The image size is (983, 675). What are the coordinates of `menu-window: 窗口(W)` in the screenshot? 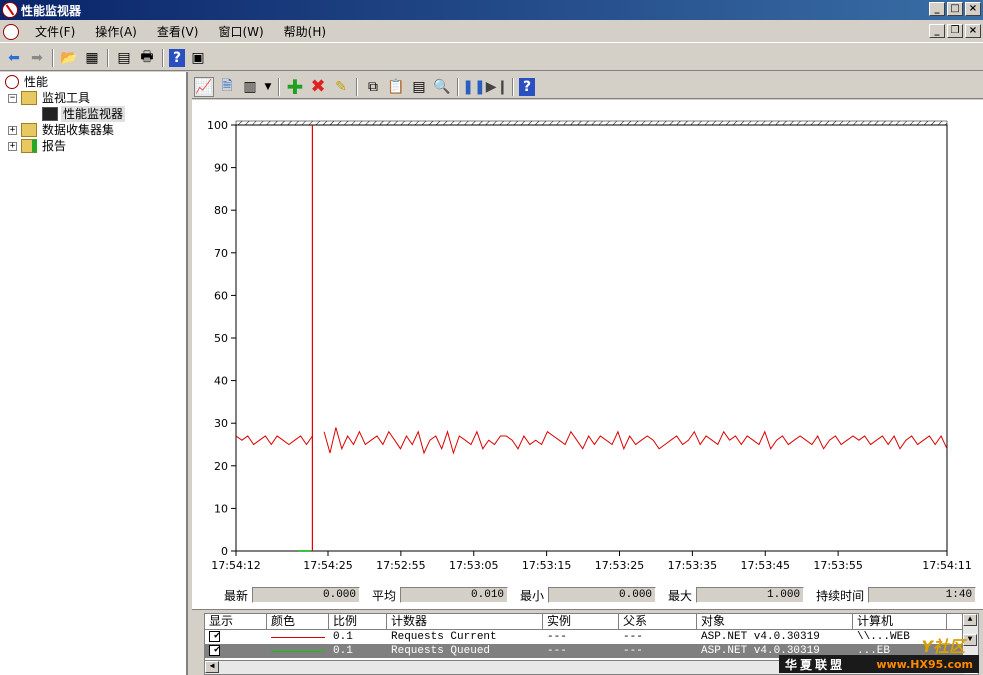 It's located at (240, 32).